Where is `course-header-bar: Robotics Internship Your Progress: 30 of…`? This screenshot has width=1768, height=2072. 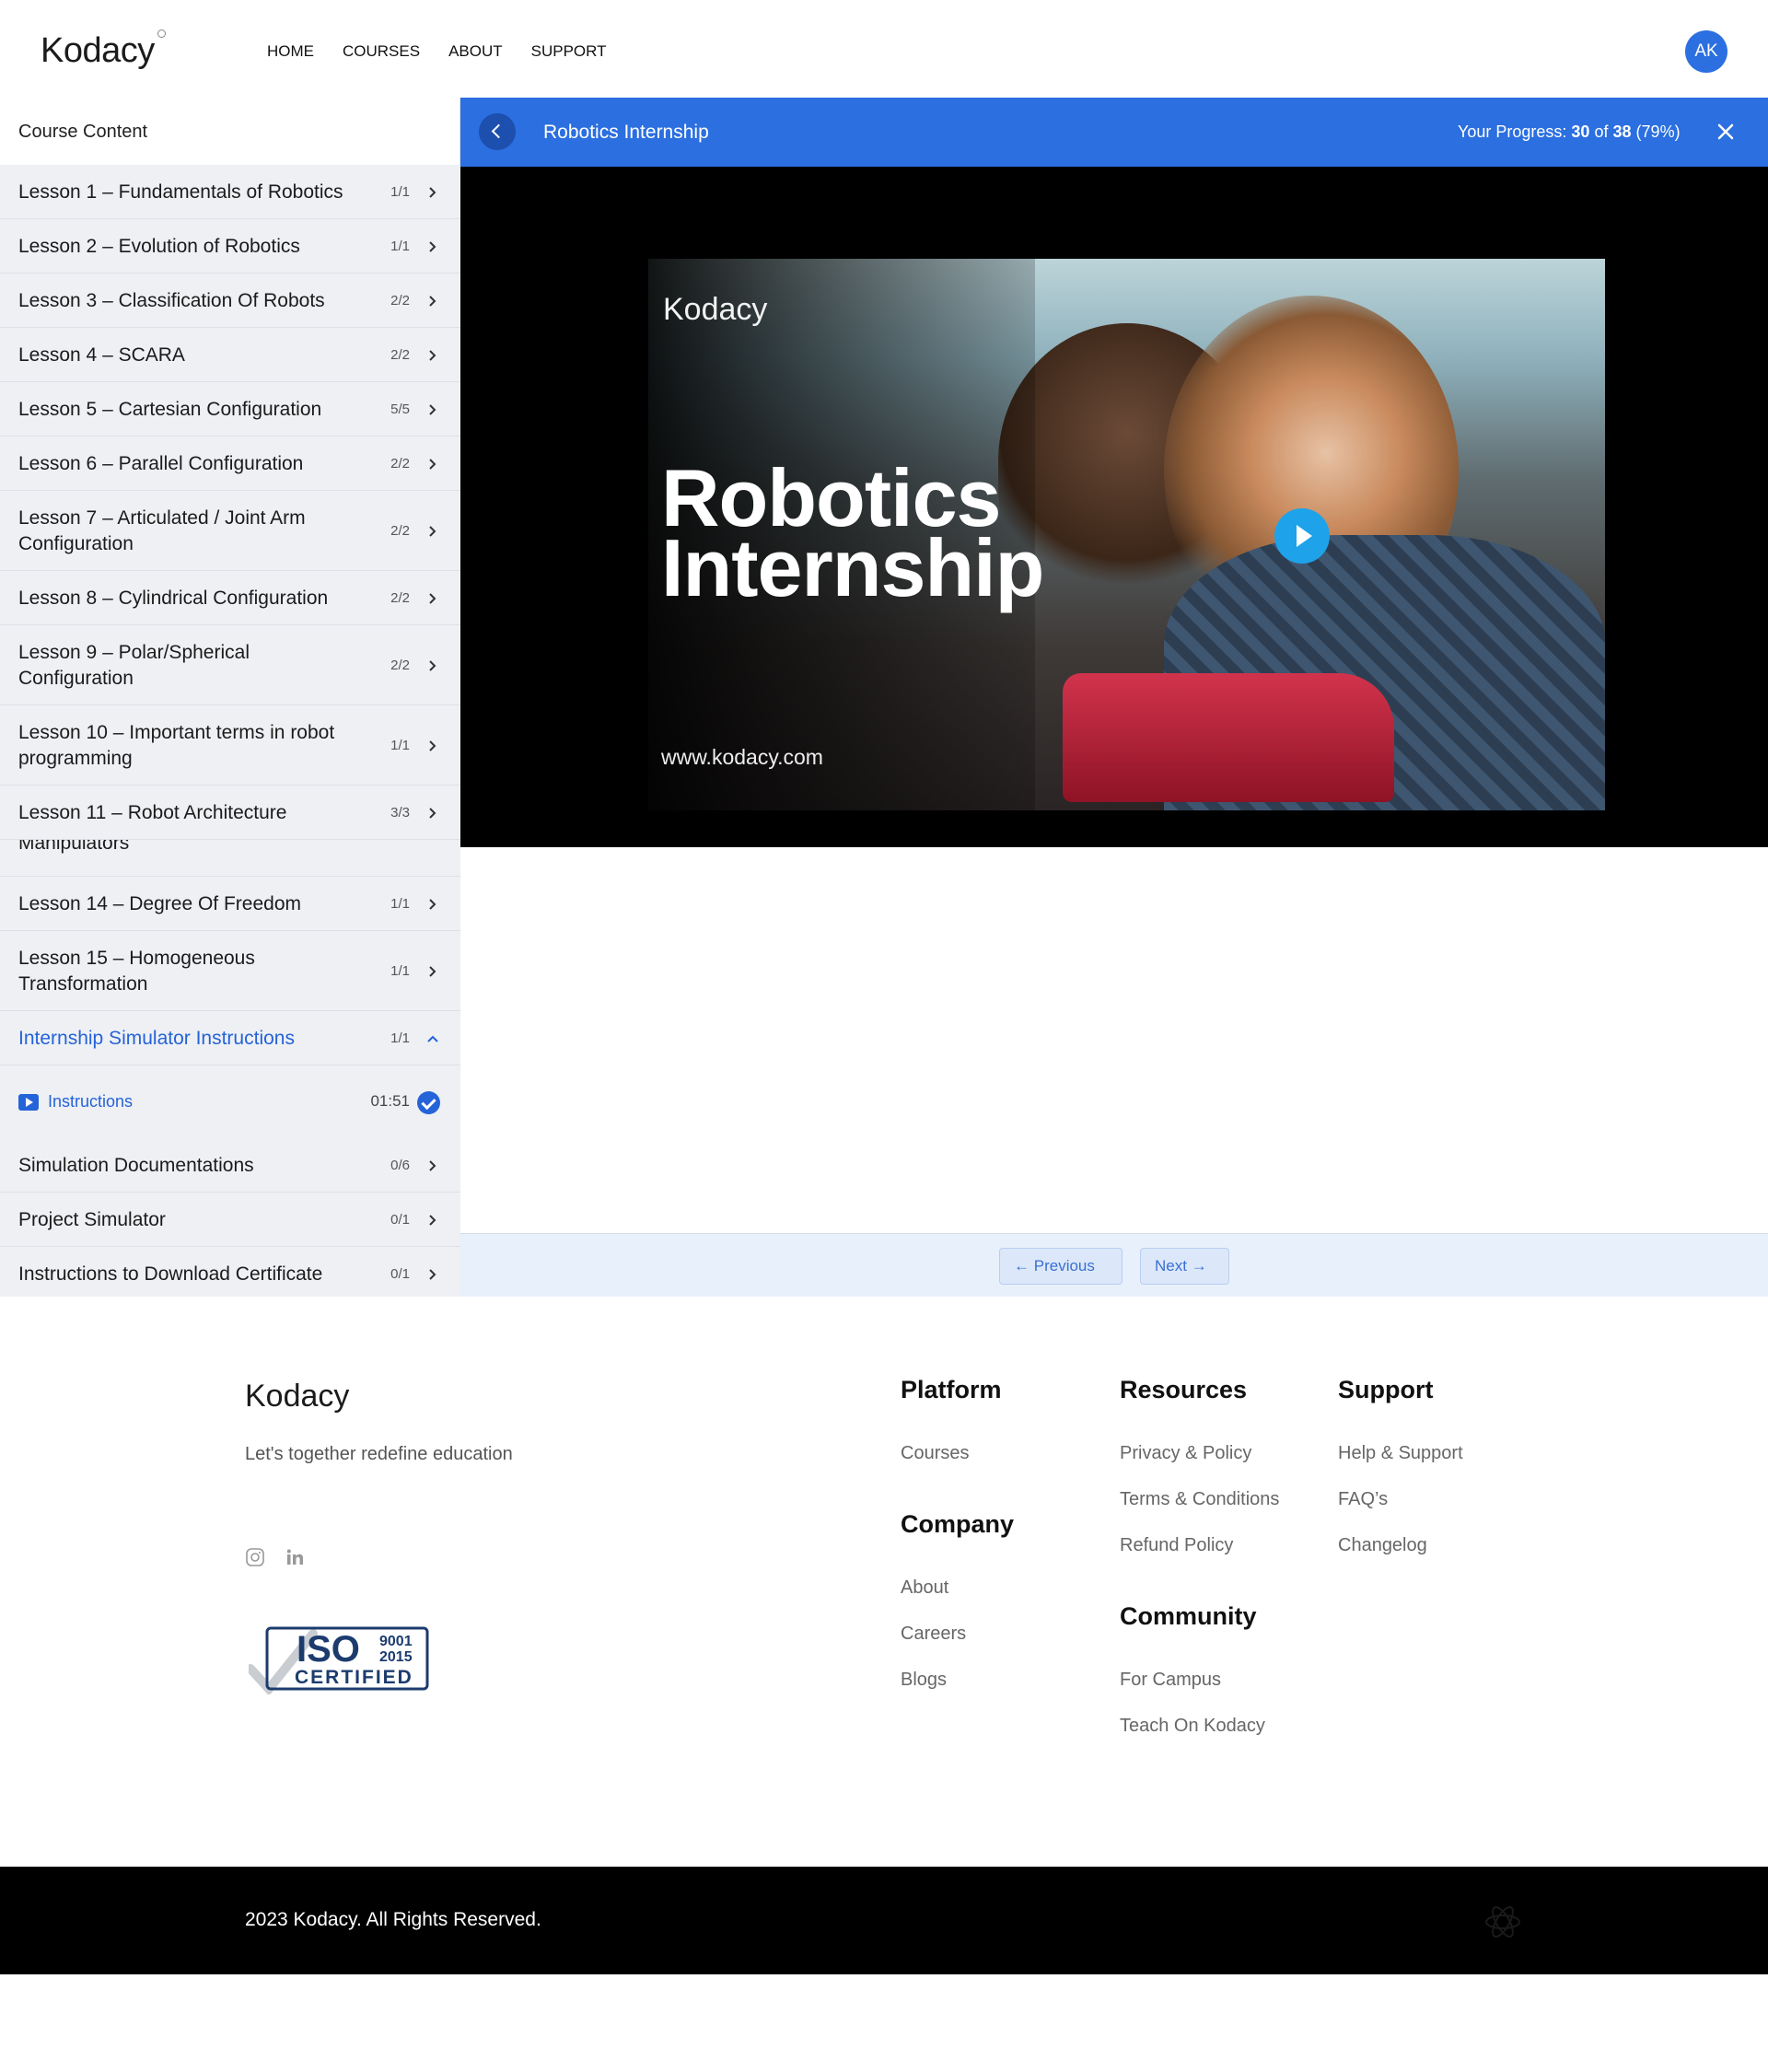
course-header-bar: Robotics Internship Your Progress: 30 of… is located at coordinates (1114, 132).